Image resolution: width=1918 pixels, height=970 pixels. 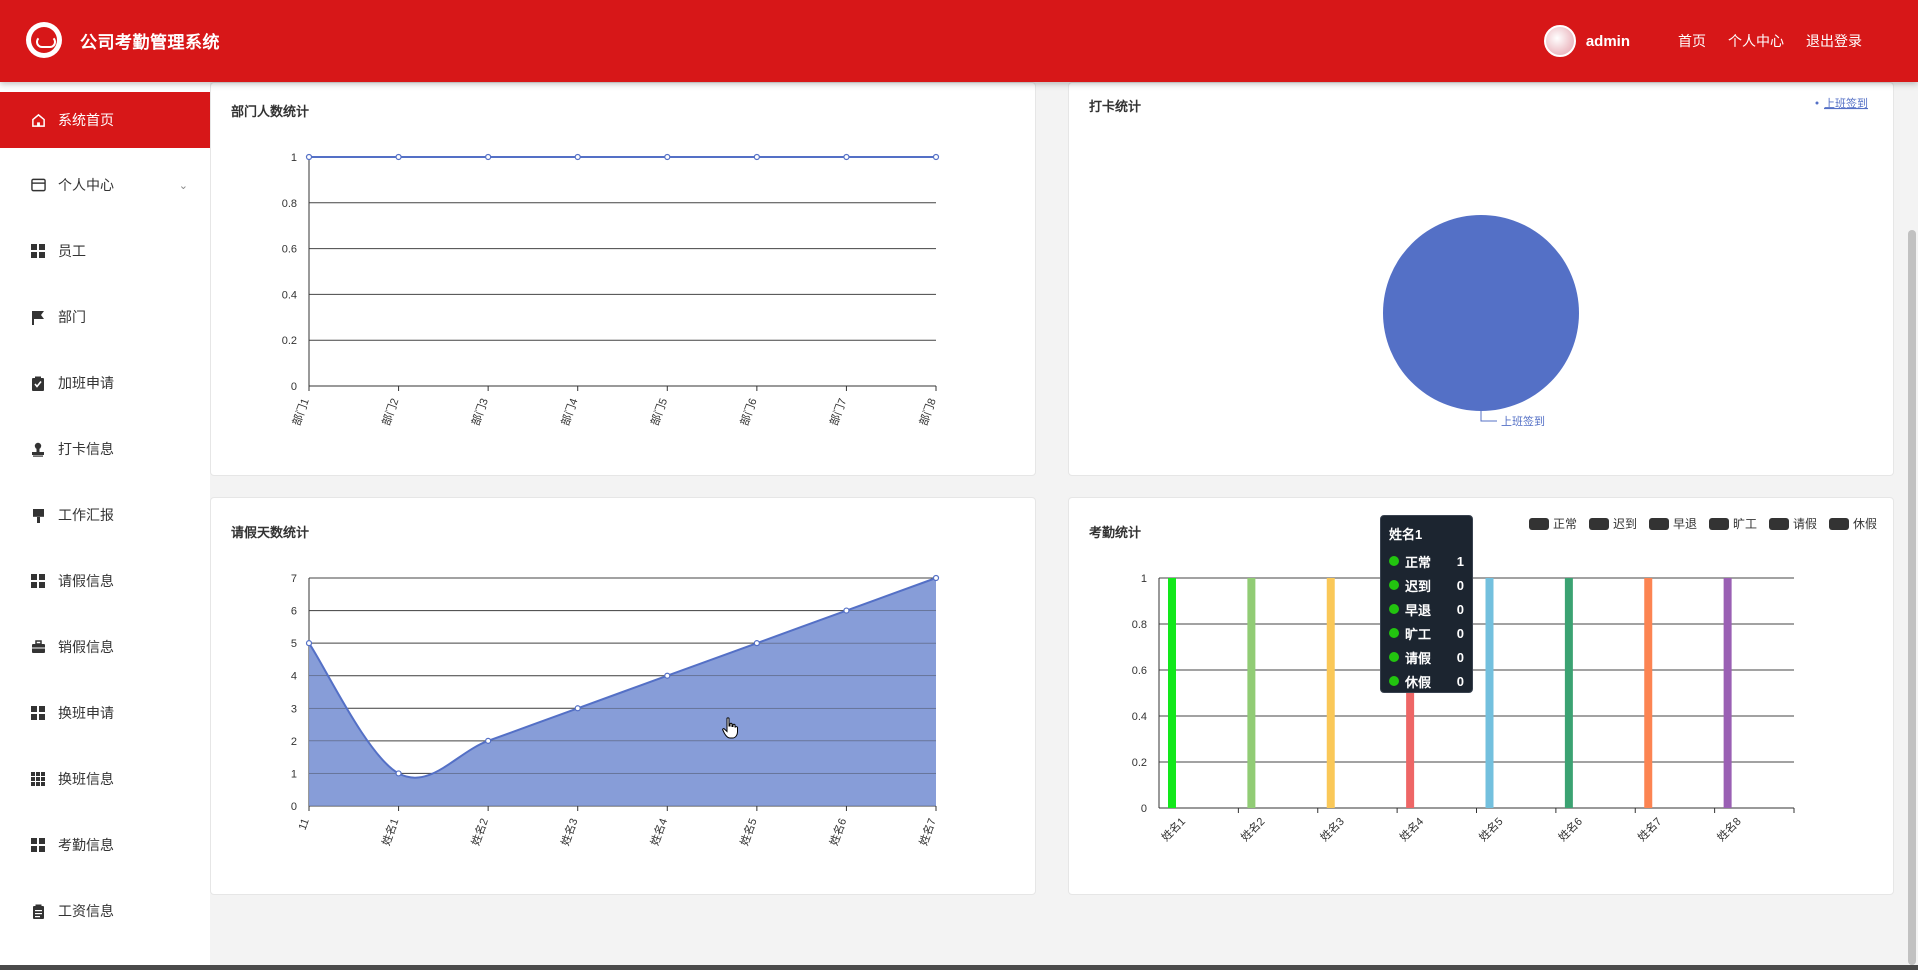 I want to click on tooltip-label: 休假, so click(x=1418, y=682).